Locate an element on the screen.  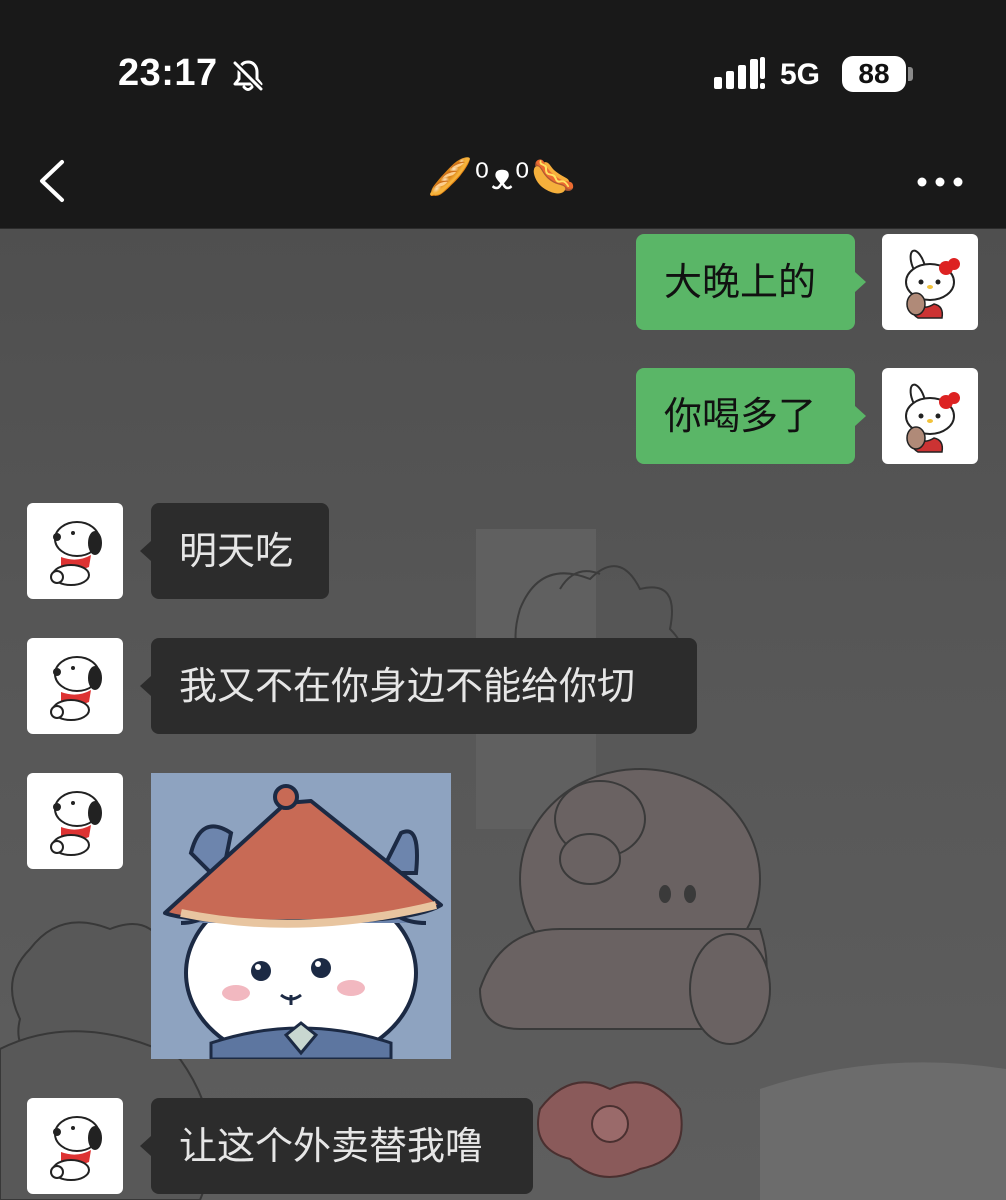
more-options-button is located at coordinates (940, 182).